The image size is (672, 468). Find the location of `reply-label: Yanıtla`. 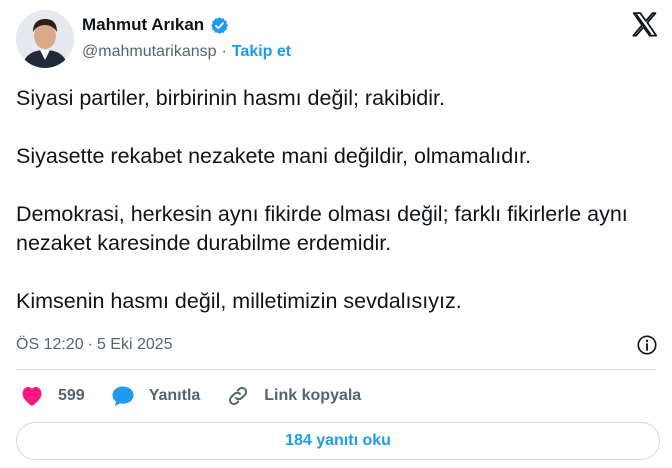

reply-label: Yanıtla is located at coordinates (174, 395).